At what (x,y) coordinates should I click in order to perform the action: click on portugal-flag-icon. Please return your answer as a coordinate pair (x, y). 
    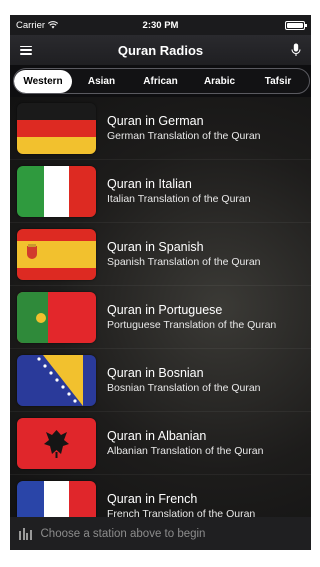
    Looking at the image, I should click on (56, 317).